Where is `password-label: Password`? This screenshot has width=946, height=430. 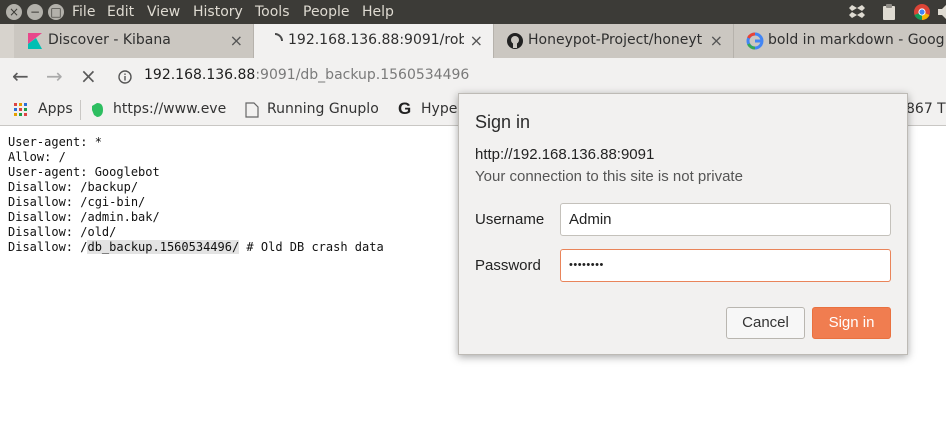 password-label: Password is located at coordinates (508, 265).